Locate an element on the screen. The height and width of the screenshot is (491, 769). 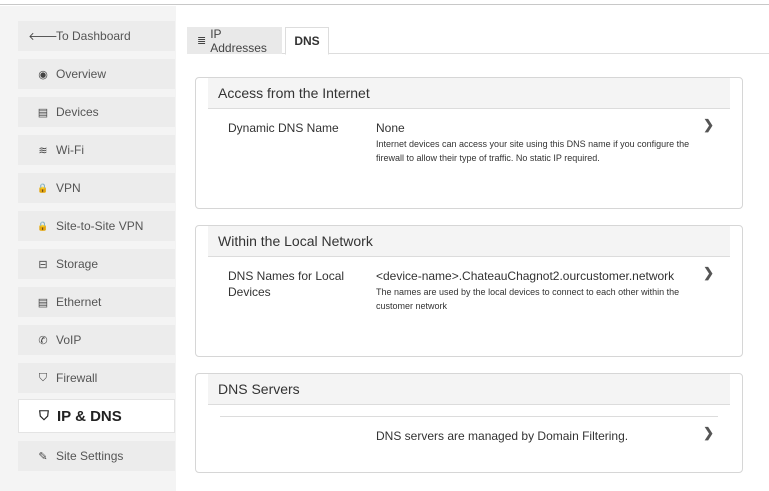
row-label: Dynamic DNS Name is located at coordinates (283, 128).